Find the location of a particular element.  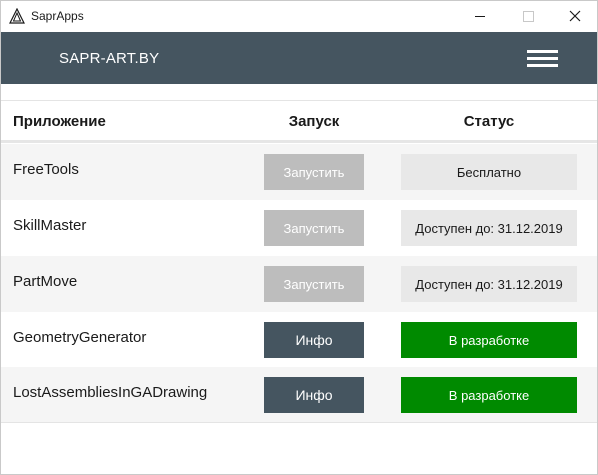

app-name: FreeTools is located at coordinates (46, 169).